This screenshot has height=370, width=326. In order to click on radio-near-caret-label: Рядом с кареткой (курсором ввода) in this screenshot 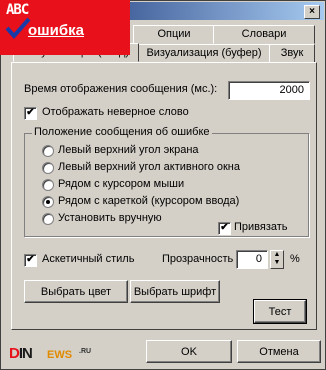, I will do `click(148, 201)`.